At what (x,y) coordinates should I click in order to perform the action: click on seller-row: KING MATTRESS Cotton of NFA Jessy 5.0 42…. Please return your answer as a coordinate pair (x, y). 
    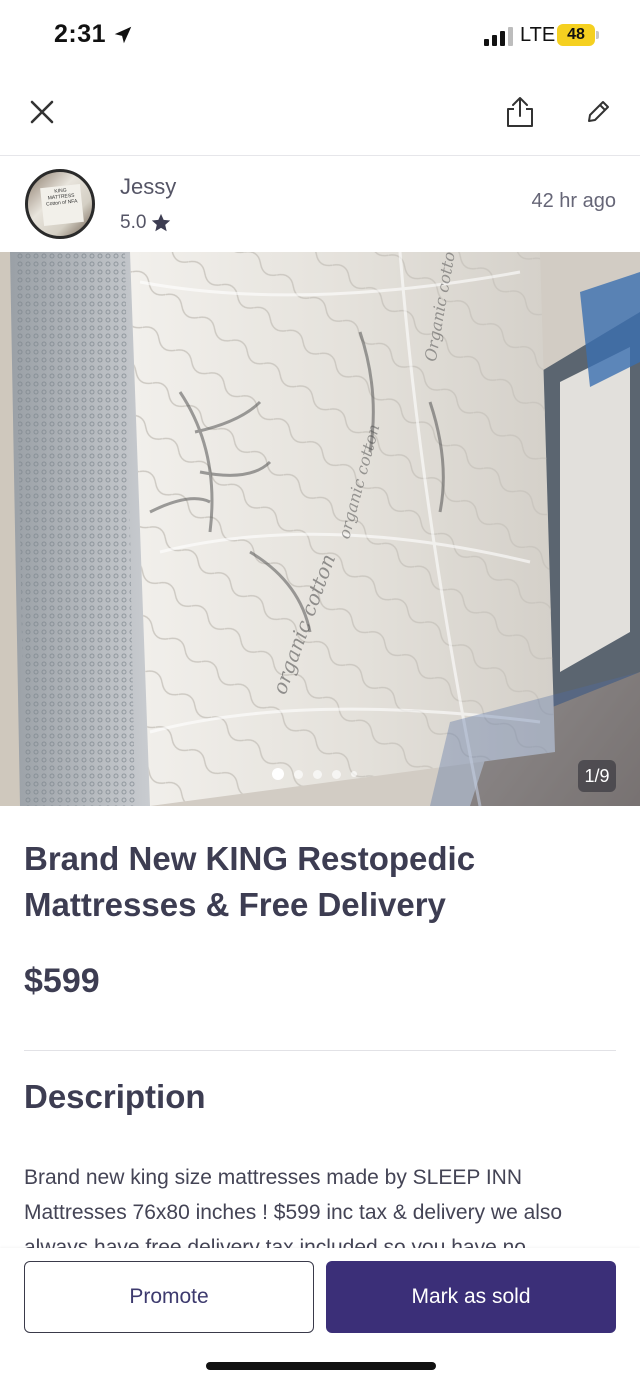
    Looking at the image, I should click on (320, 204).